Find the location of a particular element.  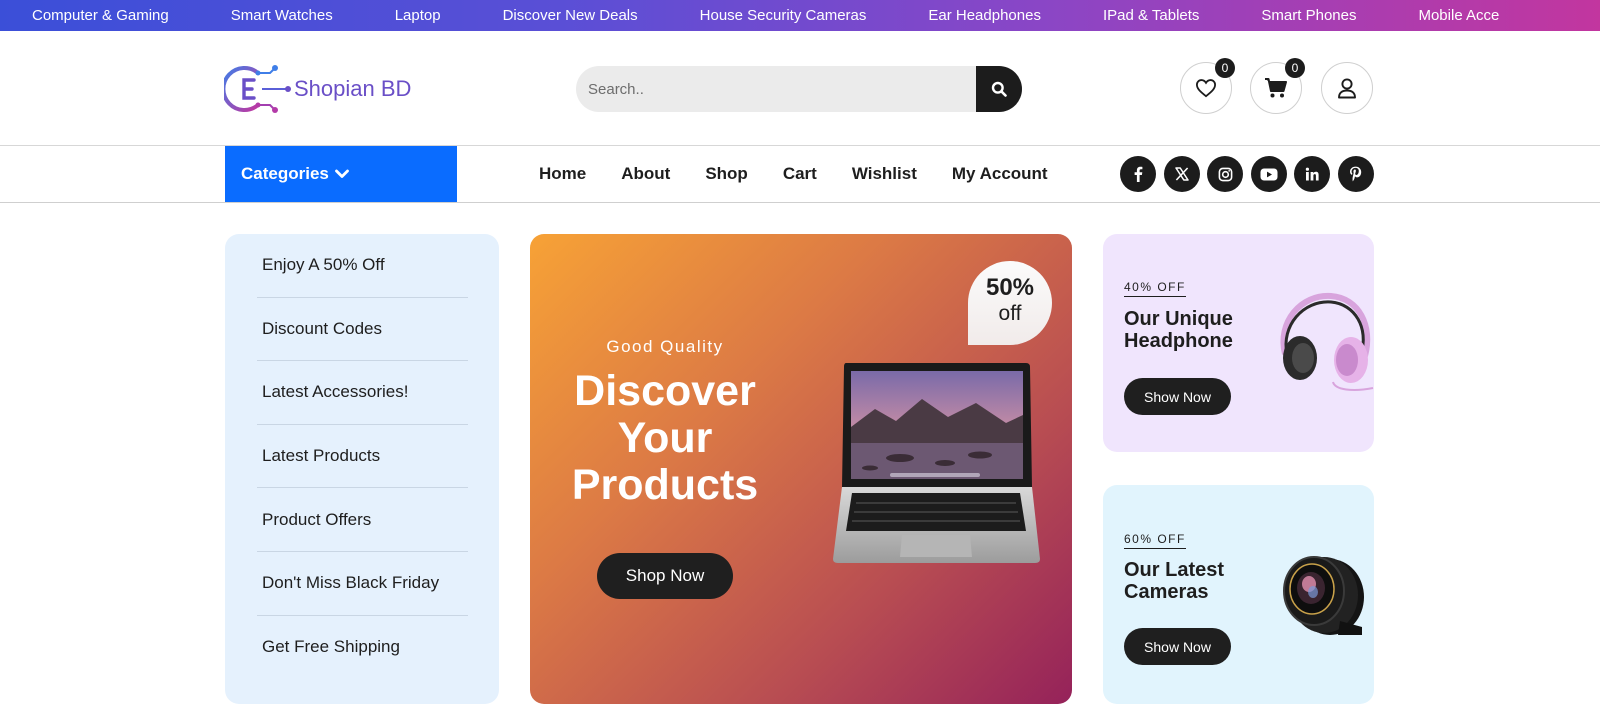

headphone-image is located at coordinates (1327, 341).